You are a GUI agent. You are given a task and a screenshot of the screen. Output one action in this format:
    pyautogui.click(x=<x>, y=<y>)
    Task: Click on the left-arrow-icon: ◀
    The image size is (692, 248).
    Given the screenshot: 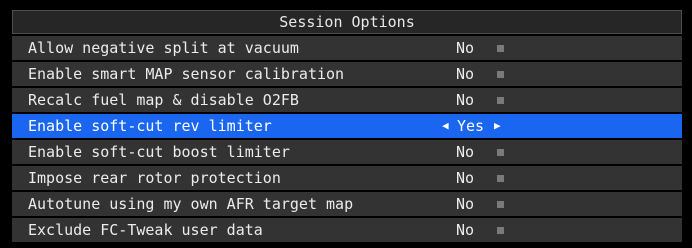 What is the action you would take?
    pyautogui.click(x=445, y=126)
    